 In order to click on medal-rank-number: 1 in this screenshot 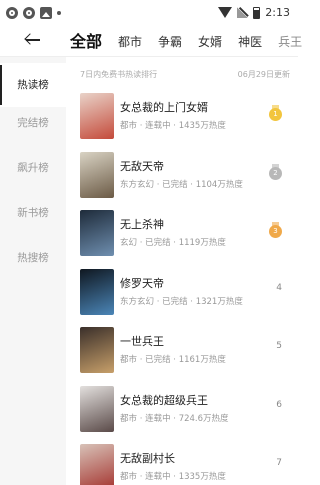, I will do `click(275, 114)`.